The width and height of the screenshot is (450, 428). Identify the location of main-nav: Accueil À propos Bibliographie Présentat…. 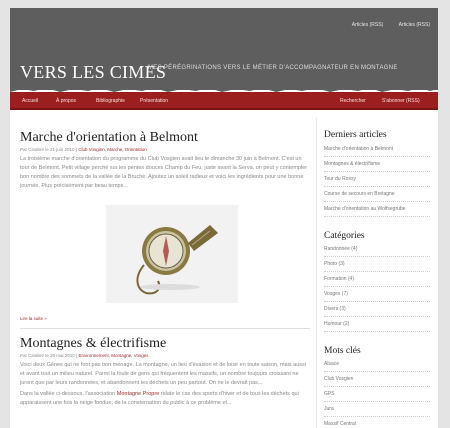
(224, 101).